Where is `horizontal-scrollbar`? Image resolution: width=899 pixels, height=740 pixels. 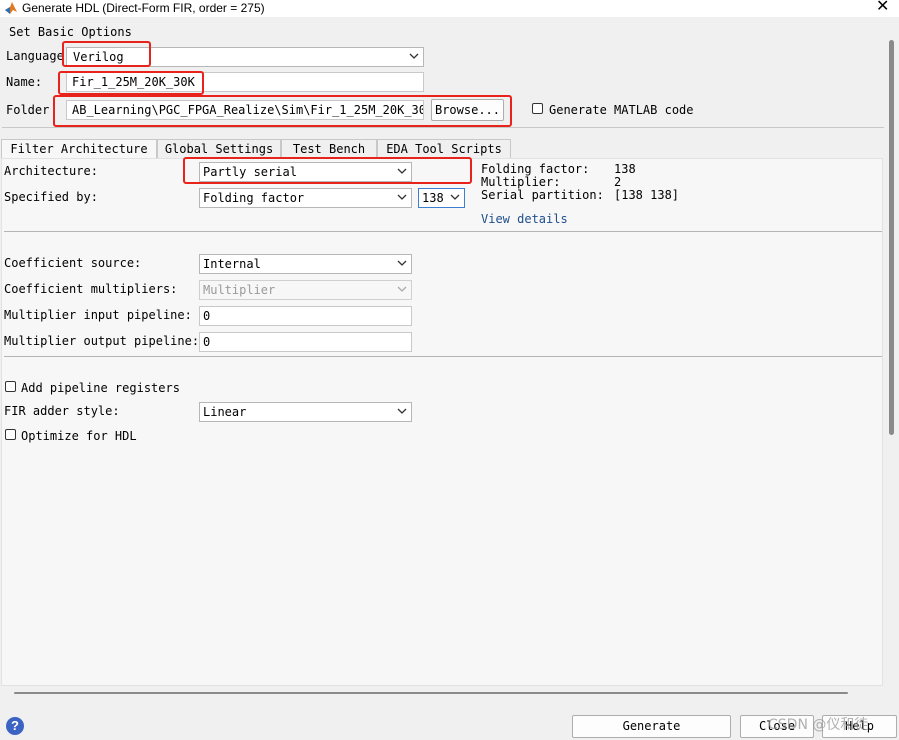 horizontal-scrollbar is located at coordinates (431, 693).